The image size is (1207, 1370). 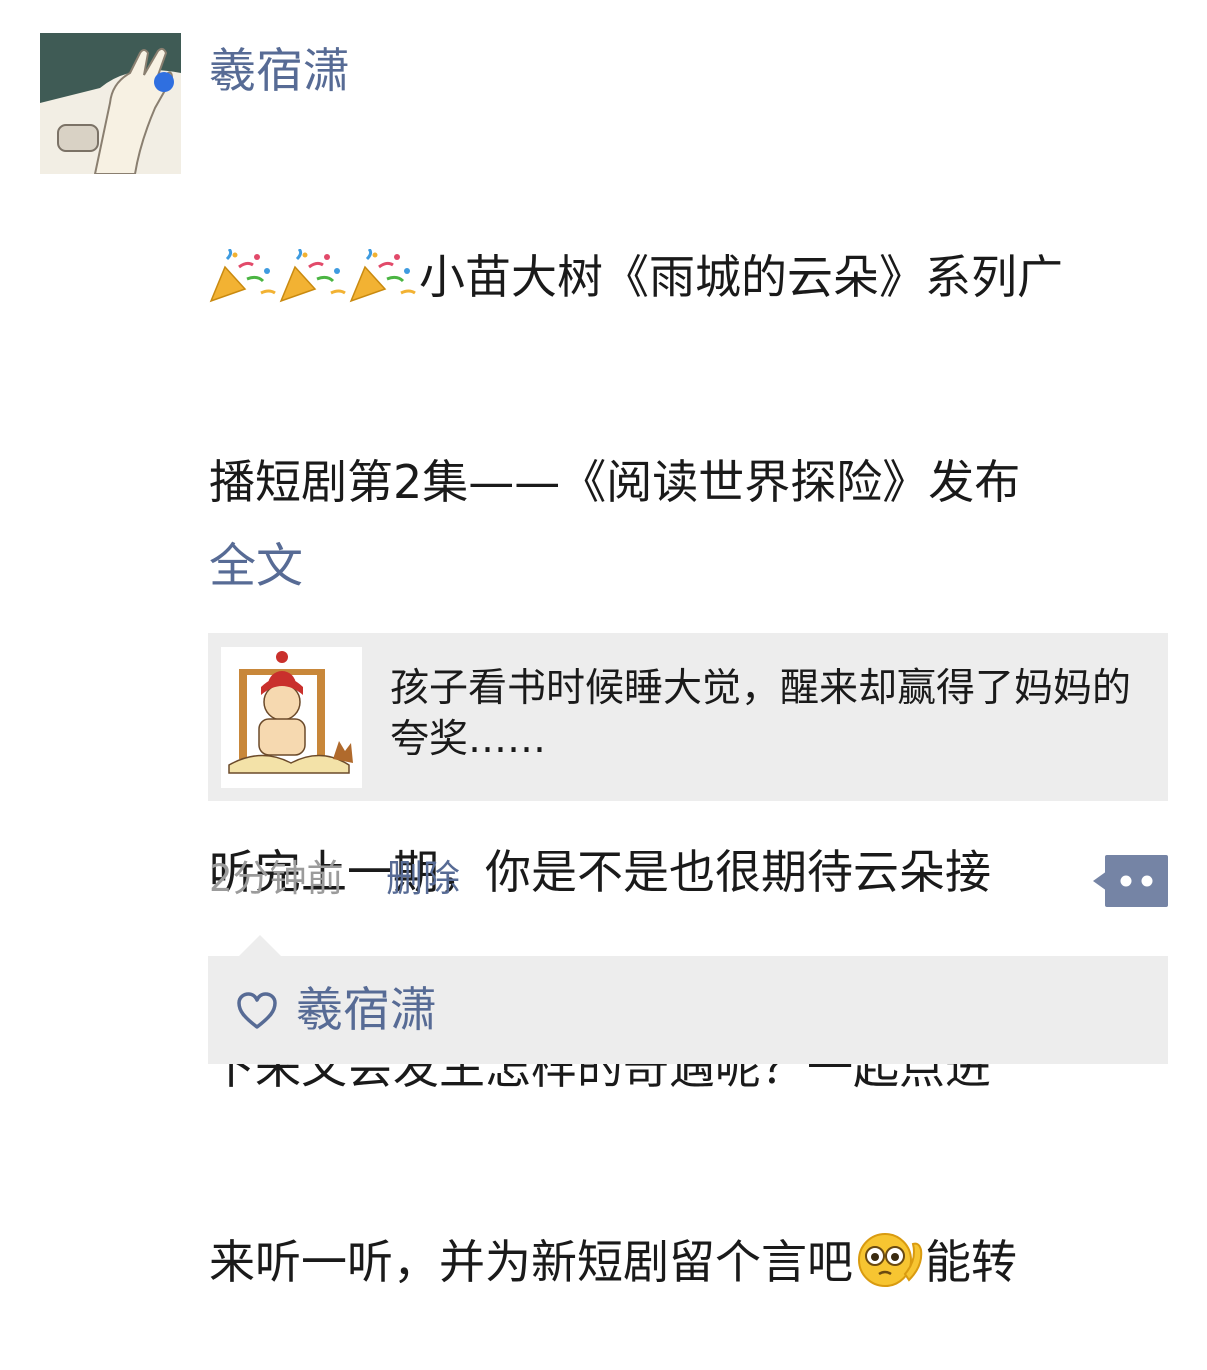 I want to click on author-name: 羲宿潇, so click(x=279, y=72).